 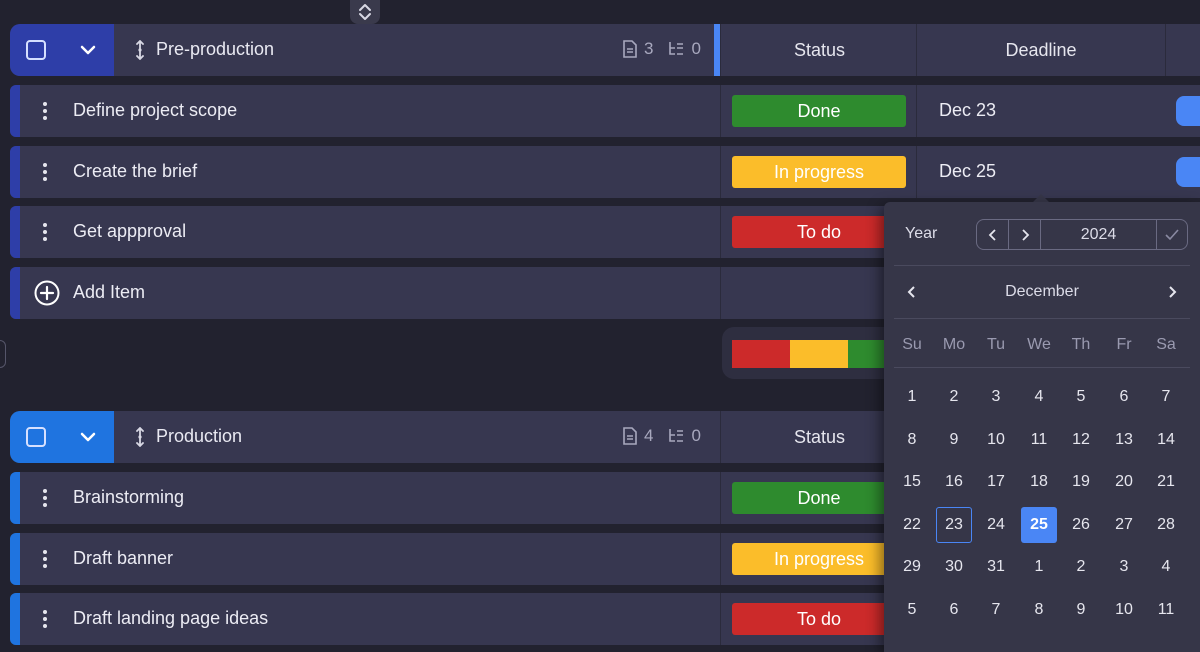 What do you see at coordinates (1166, 440) in the screenshot?
I see `calendar-day: 14` at bounding box center [1166, 440].